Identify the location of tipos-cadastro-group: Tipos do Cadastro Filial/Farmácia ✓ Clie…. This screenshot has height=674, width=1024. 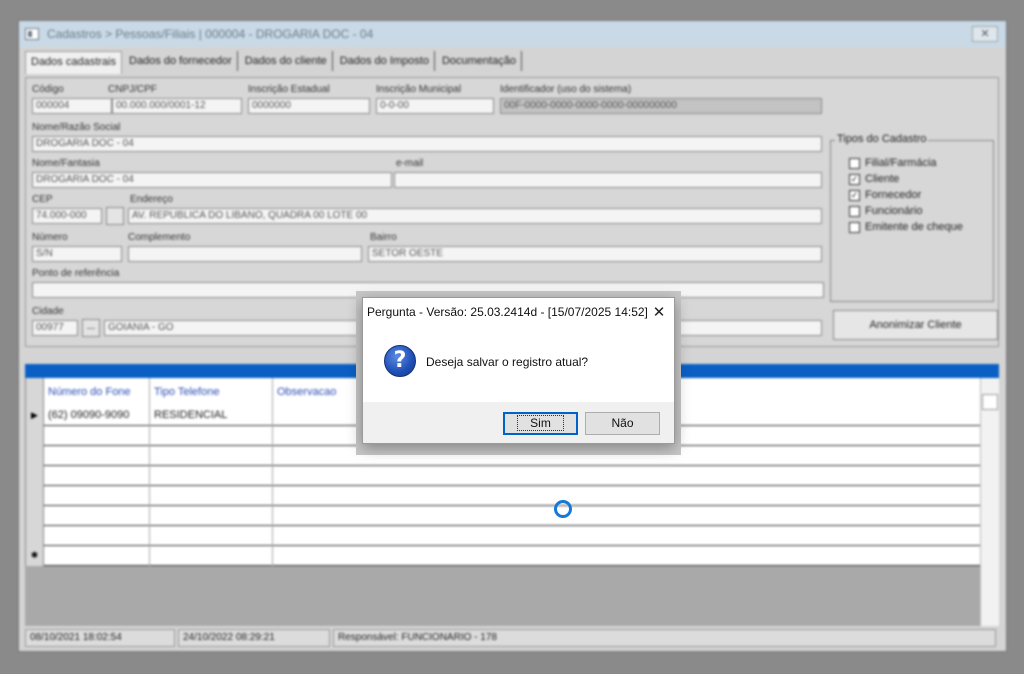
(912, 217).